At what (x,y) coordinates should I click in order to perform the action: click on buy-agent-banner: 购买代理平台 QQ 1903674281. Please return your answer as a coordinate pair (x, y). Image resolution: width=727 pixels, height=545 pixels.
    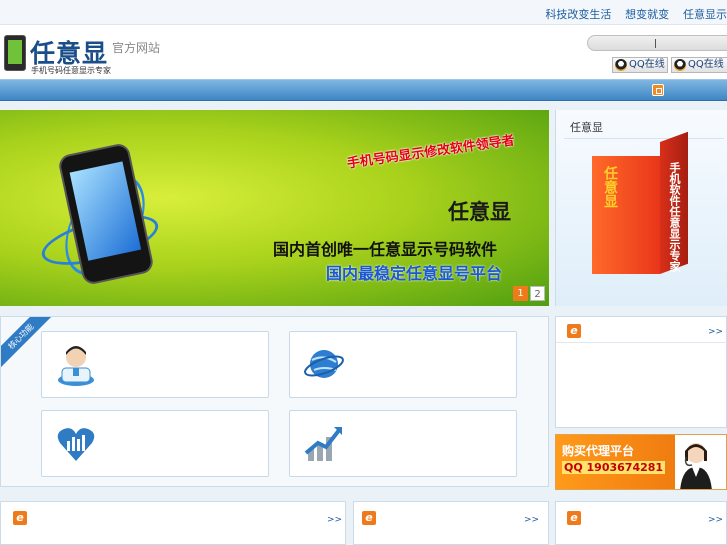
    Looking at the image, I should click on (641, 462).